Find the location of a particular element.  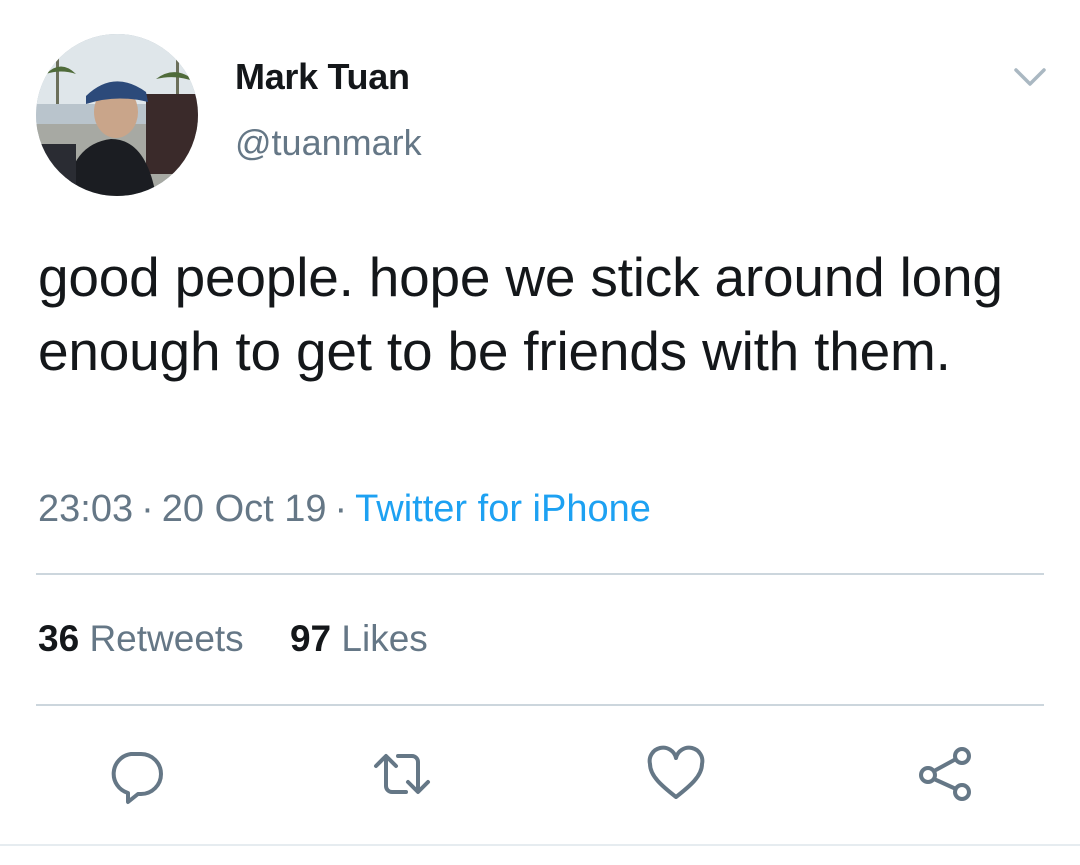

reply-button is located at coordinates (136, 774).